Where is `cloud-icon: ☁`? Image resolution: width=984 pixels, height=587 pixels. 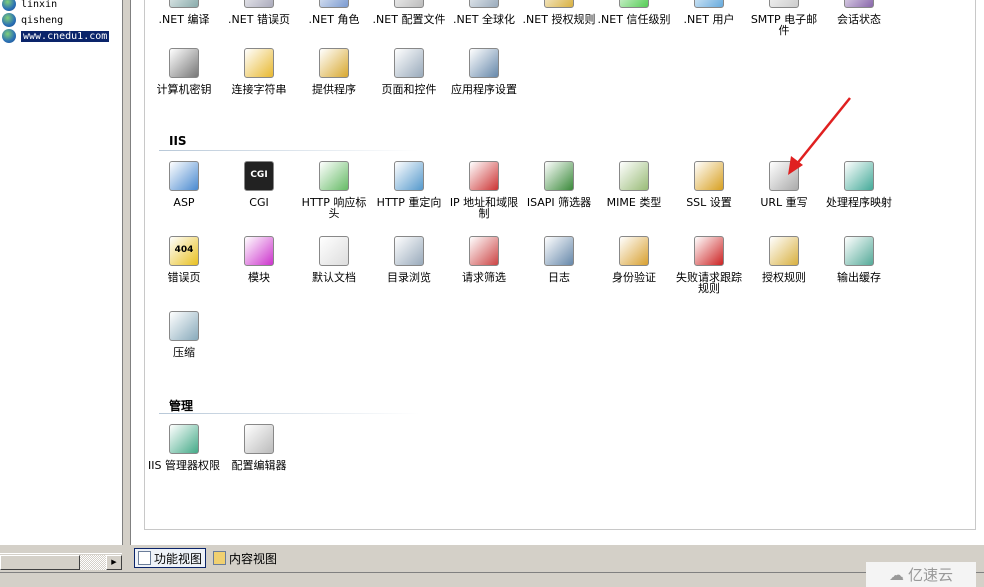
cloud-icon: ☁ is located at coordinates (896, 574).